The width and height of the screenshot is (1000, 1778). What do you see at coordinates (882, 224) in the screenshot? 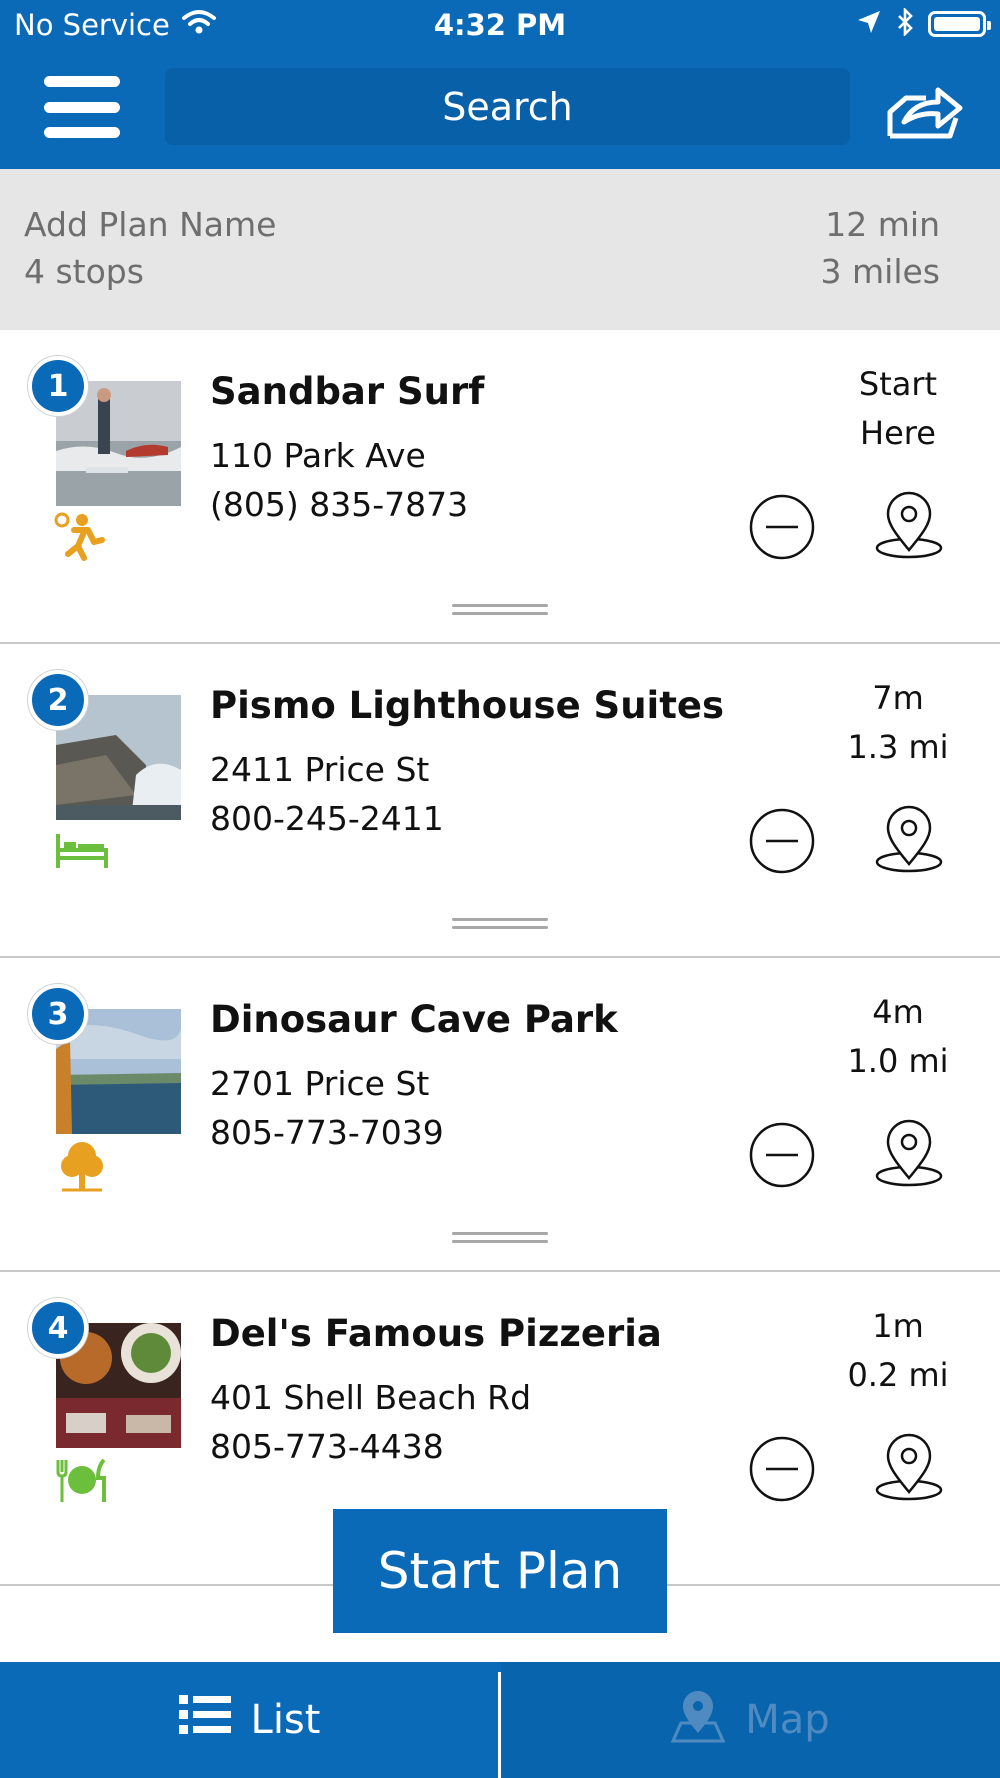
I see `plan-duration: 12 min` at bounding box center [882, 224].